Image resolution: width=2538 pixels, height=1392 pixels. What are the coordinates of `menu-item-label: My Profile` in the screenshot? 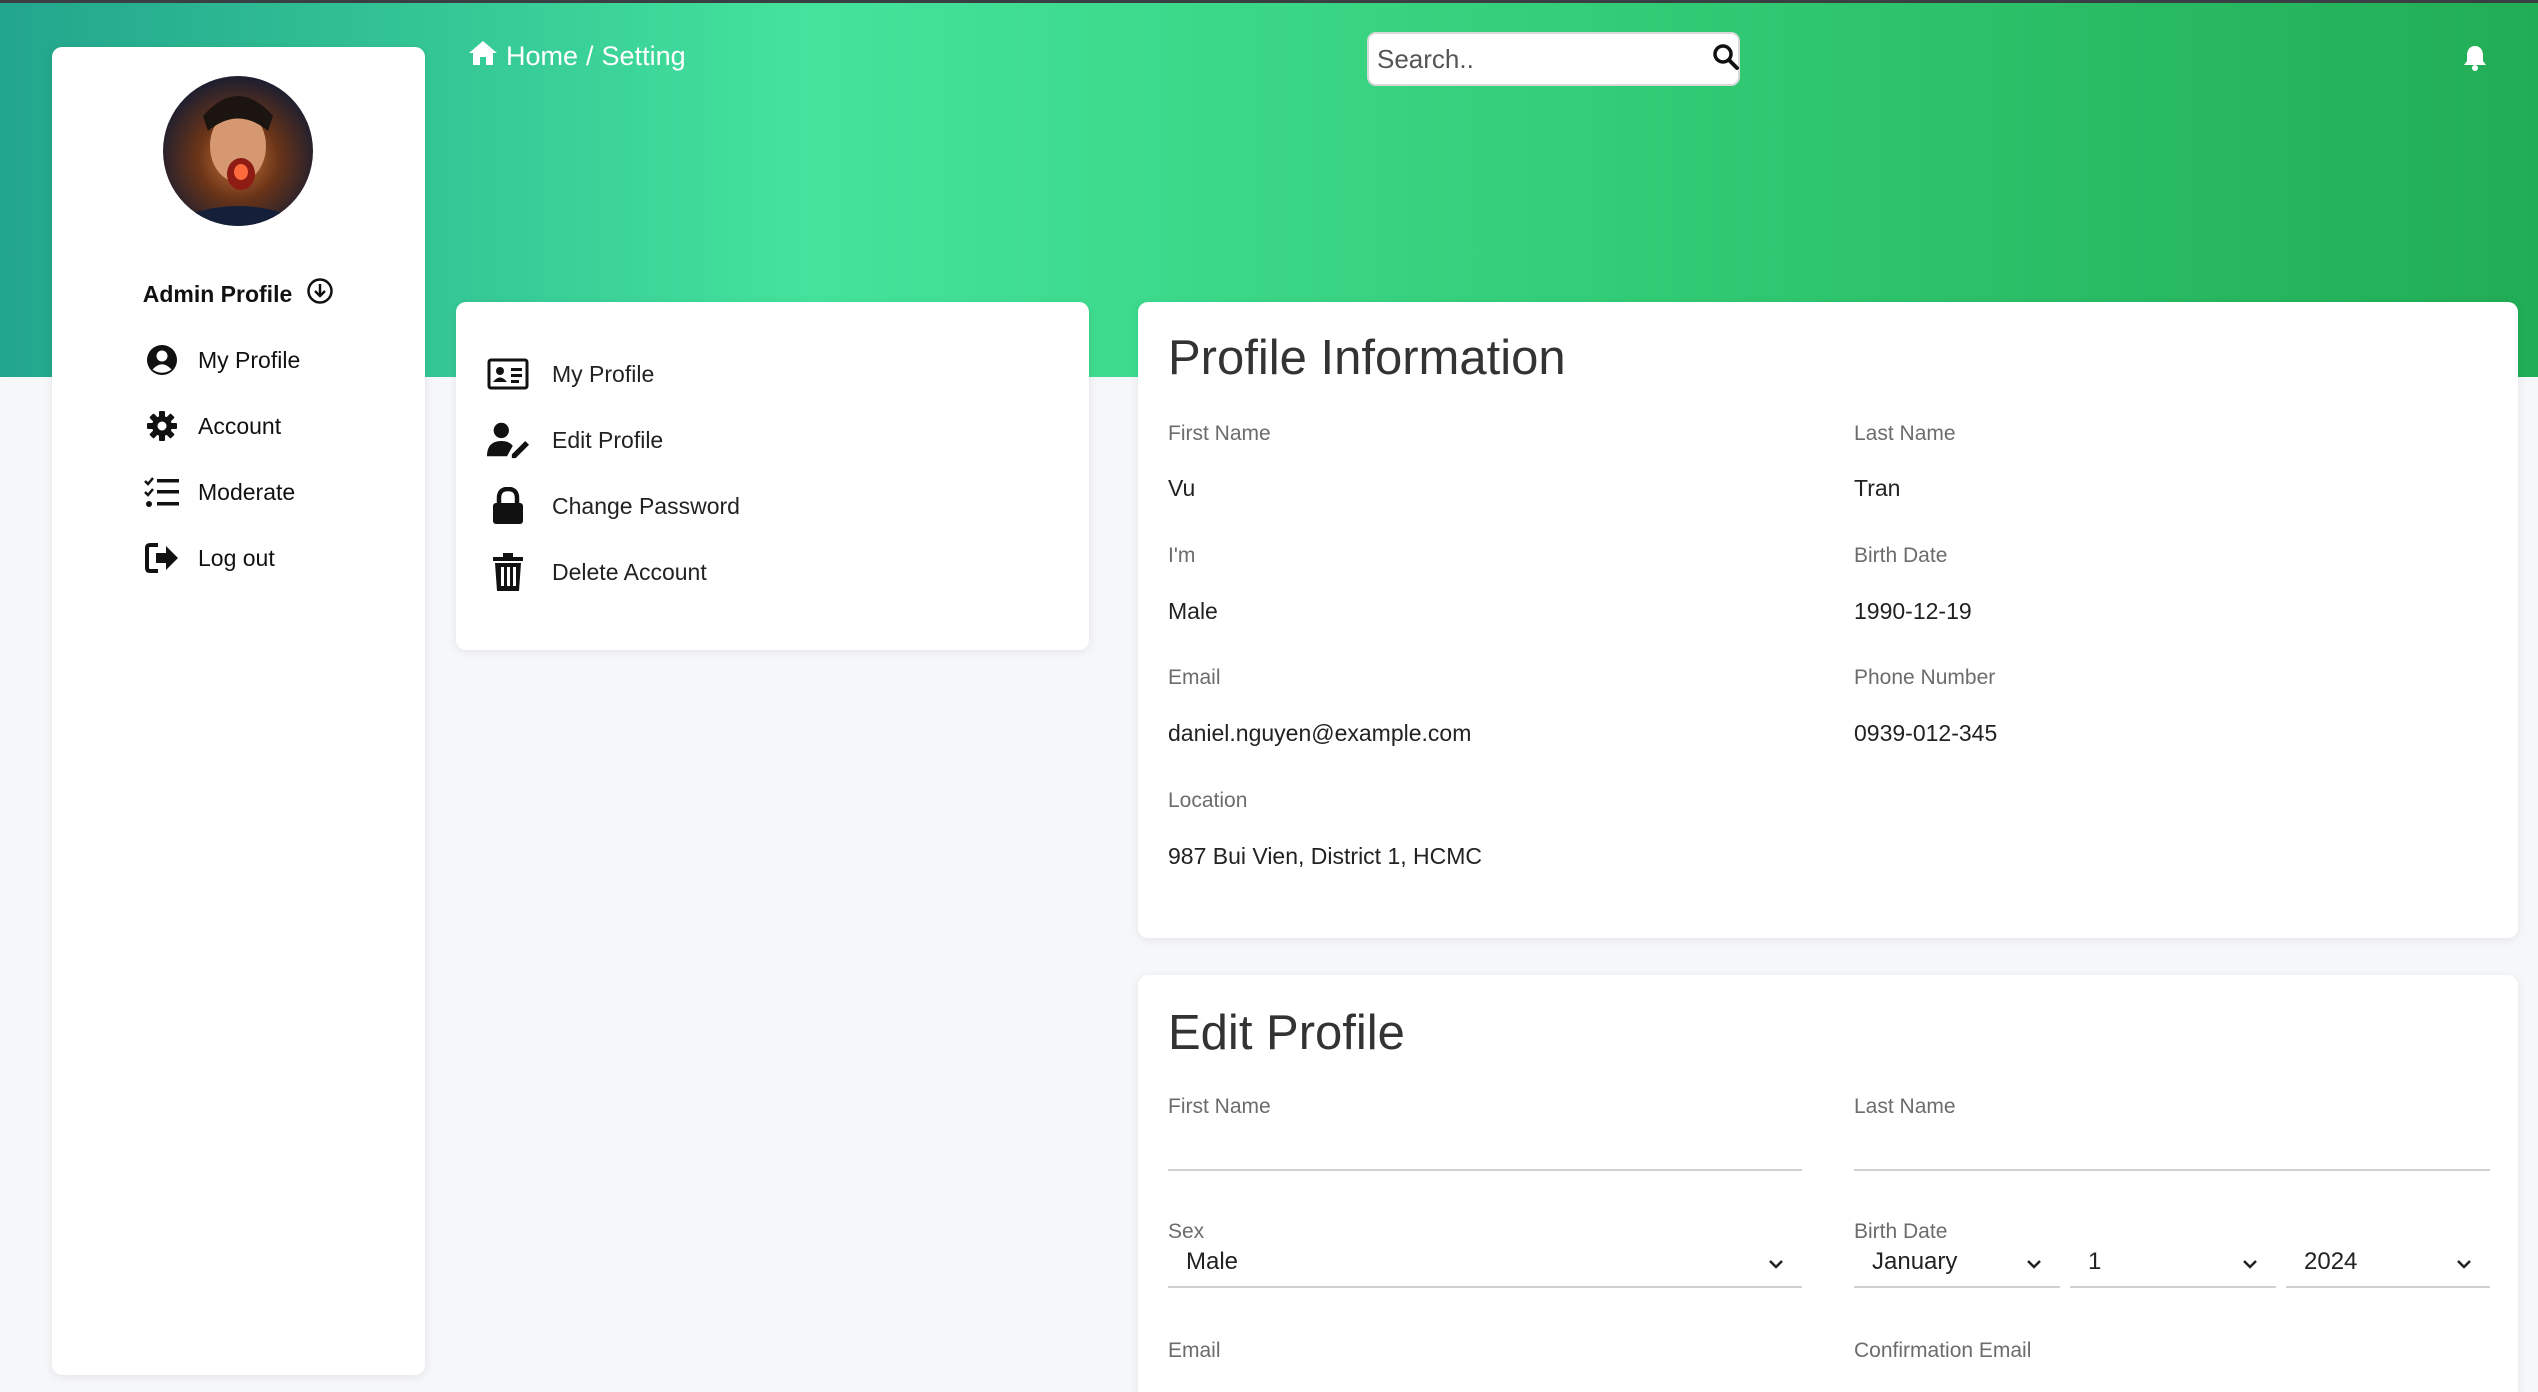 It's located at (603, 373).